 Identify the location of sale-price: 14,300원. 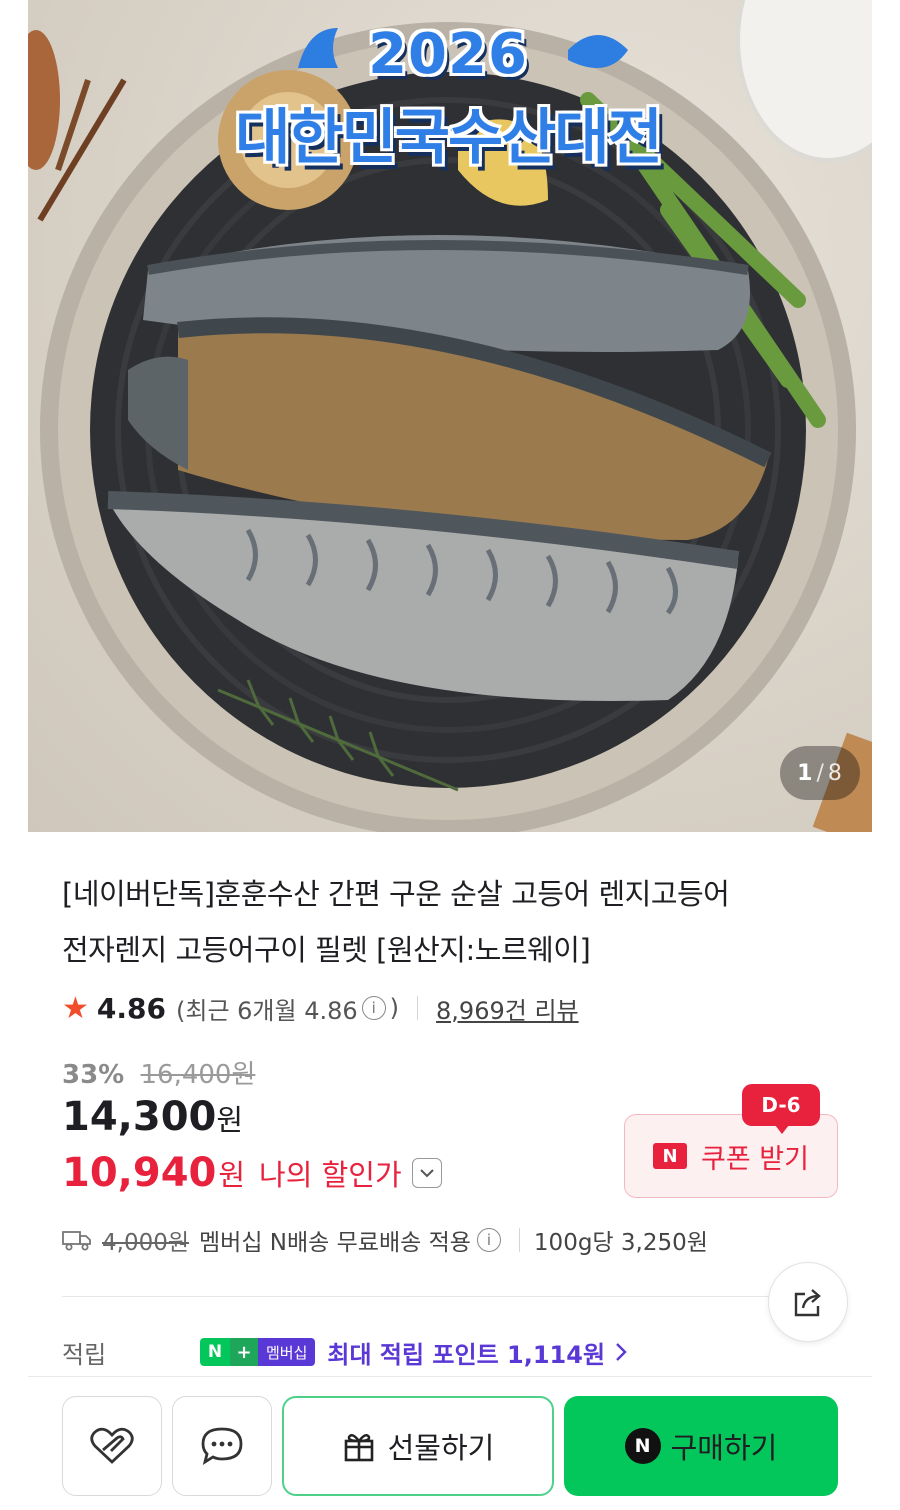
(153, 1117).